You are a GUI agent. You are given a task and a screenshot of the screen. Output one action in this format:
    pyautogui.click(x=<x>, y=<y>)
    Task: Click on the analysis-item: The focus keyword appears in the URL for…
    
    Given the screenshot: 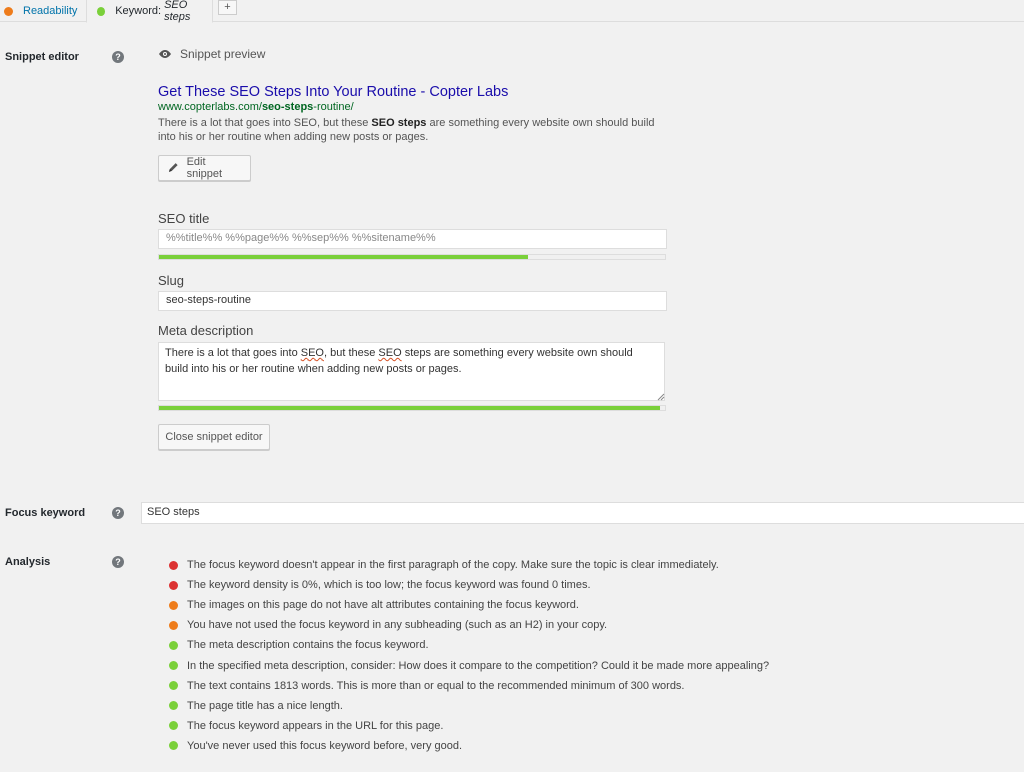 What is the action you would take?
    pyautogui.click(x=469, y=726)
    